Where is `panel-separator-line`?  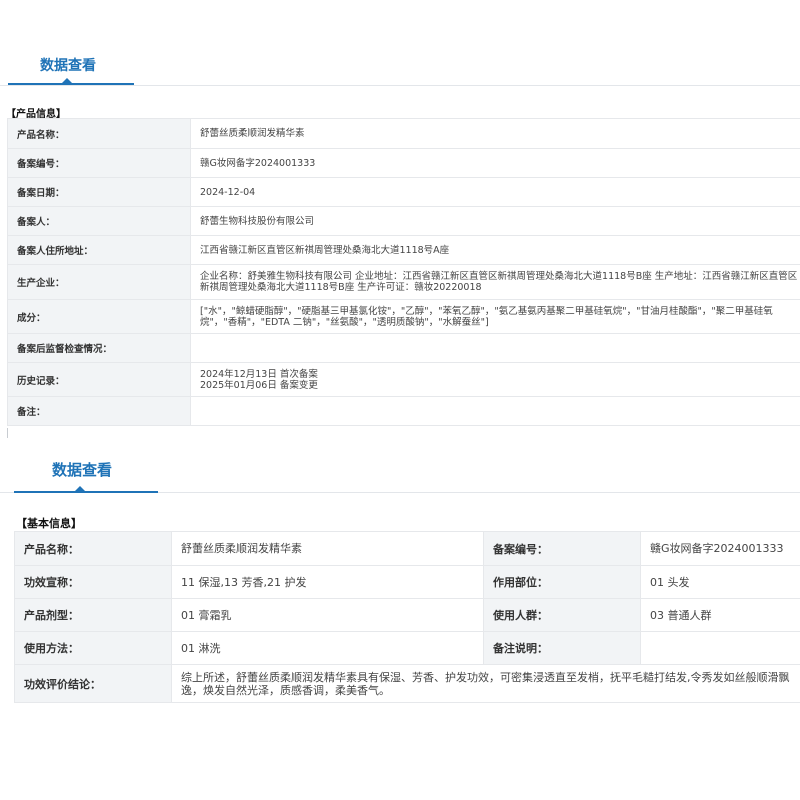 panel-separator-line is located at coordinates (7, 433).